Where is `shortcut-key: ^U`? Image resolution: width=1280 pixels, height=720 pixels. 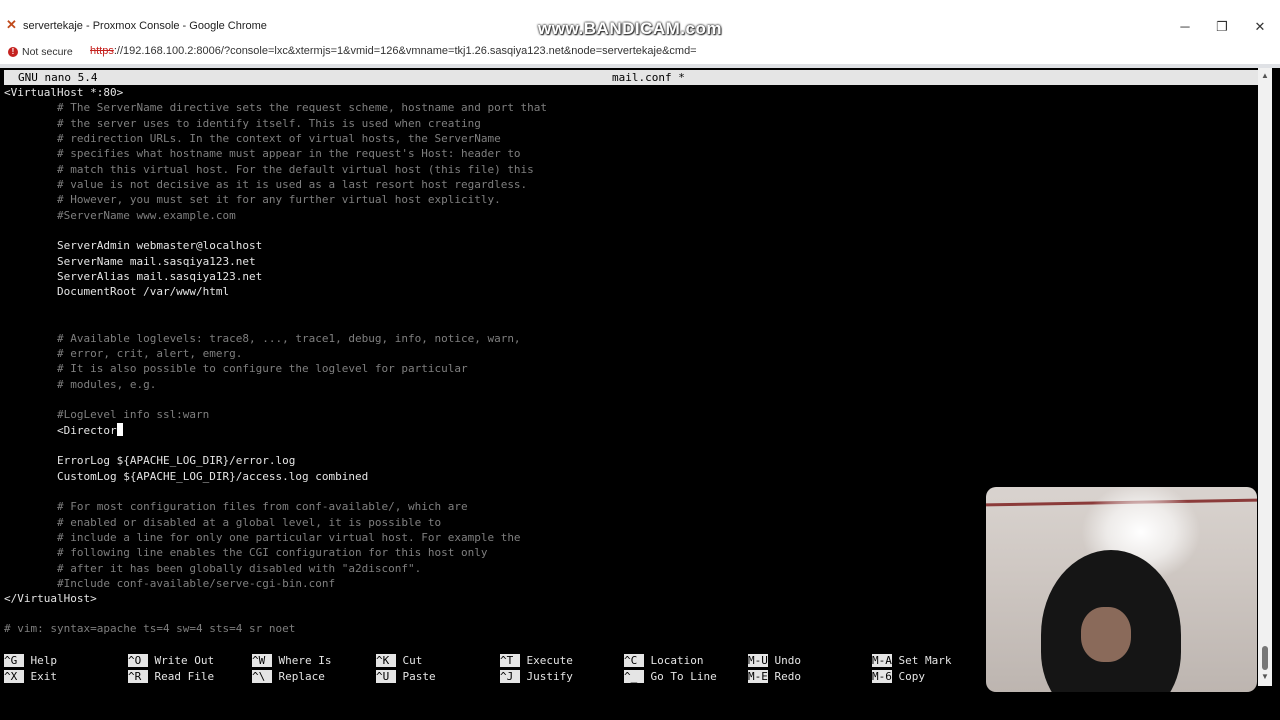 shortcut-key: ^U is located at coordinates (386, 676).